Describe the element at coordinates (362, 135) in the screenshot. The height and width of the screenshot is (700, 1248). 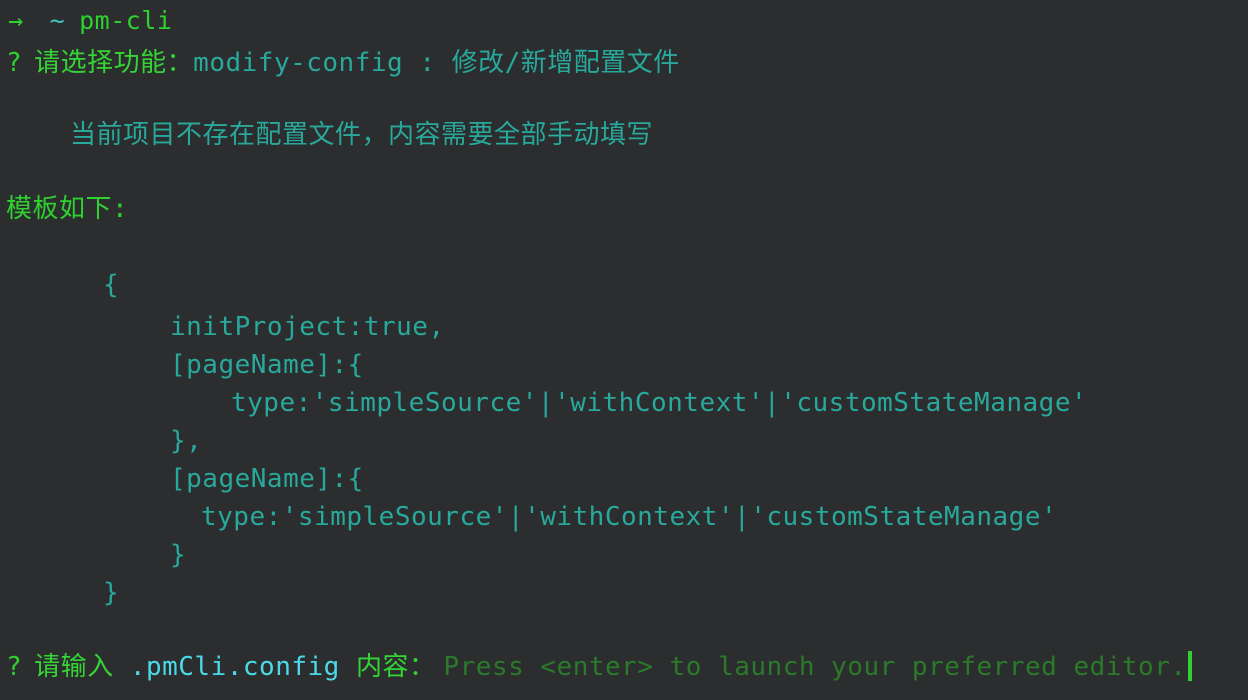
I see `notice-text: 当前项目不存在配置文件，内容需要全部手动填写` at that location.